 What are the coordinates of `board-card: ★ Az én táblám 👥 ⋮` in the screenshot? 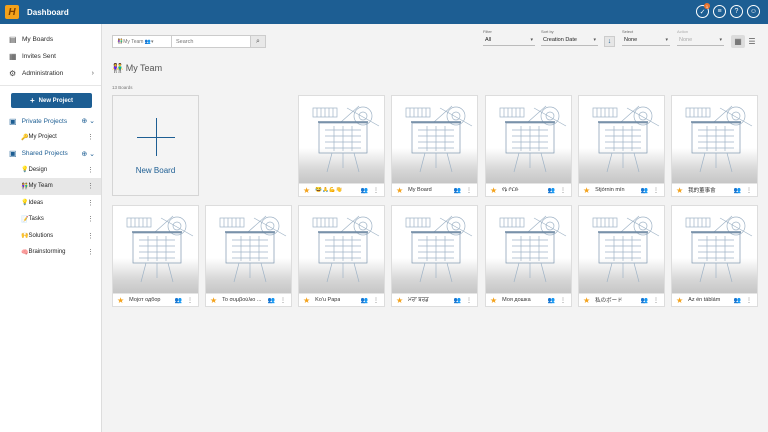 It's located at (714, 256).